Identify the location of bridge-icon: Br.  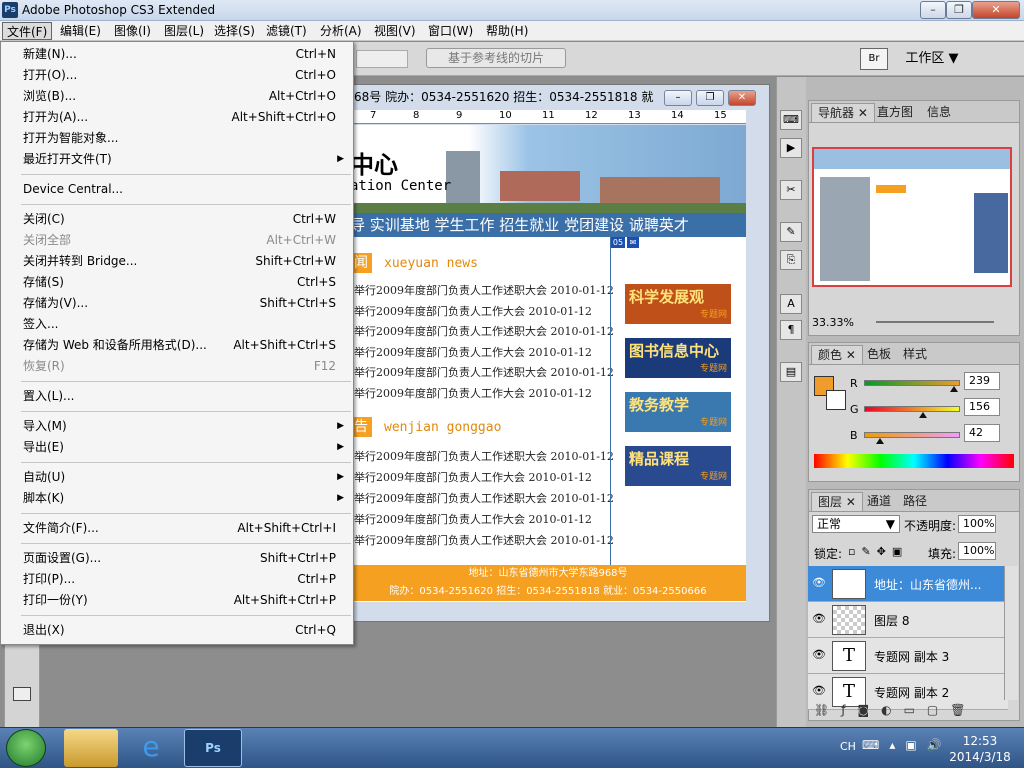
(874, 59).